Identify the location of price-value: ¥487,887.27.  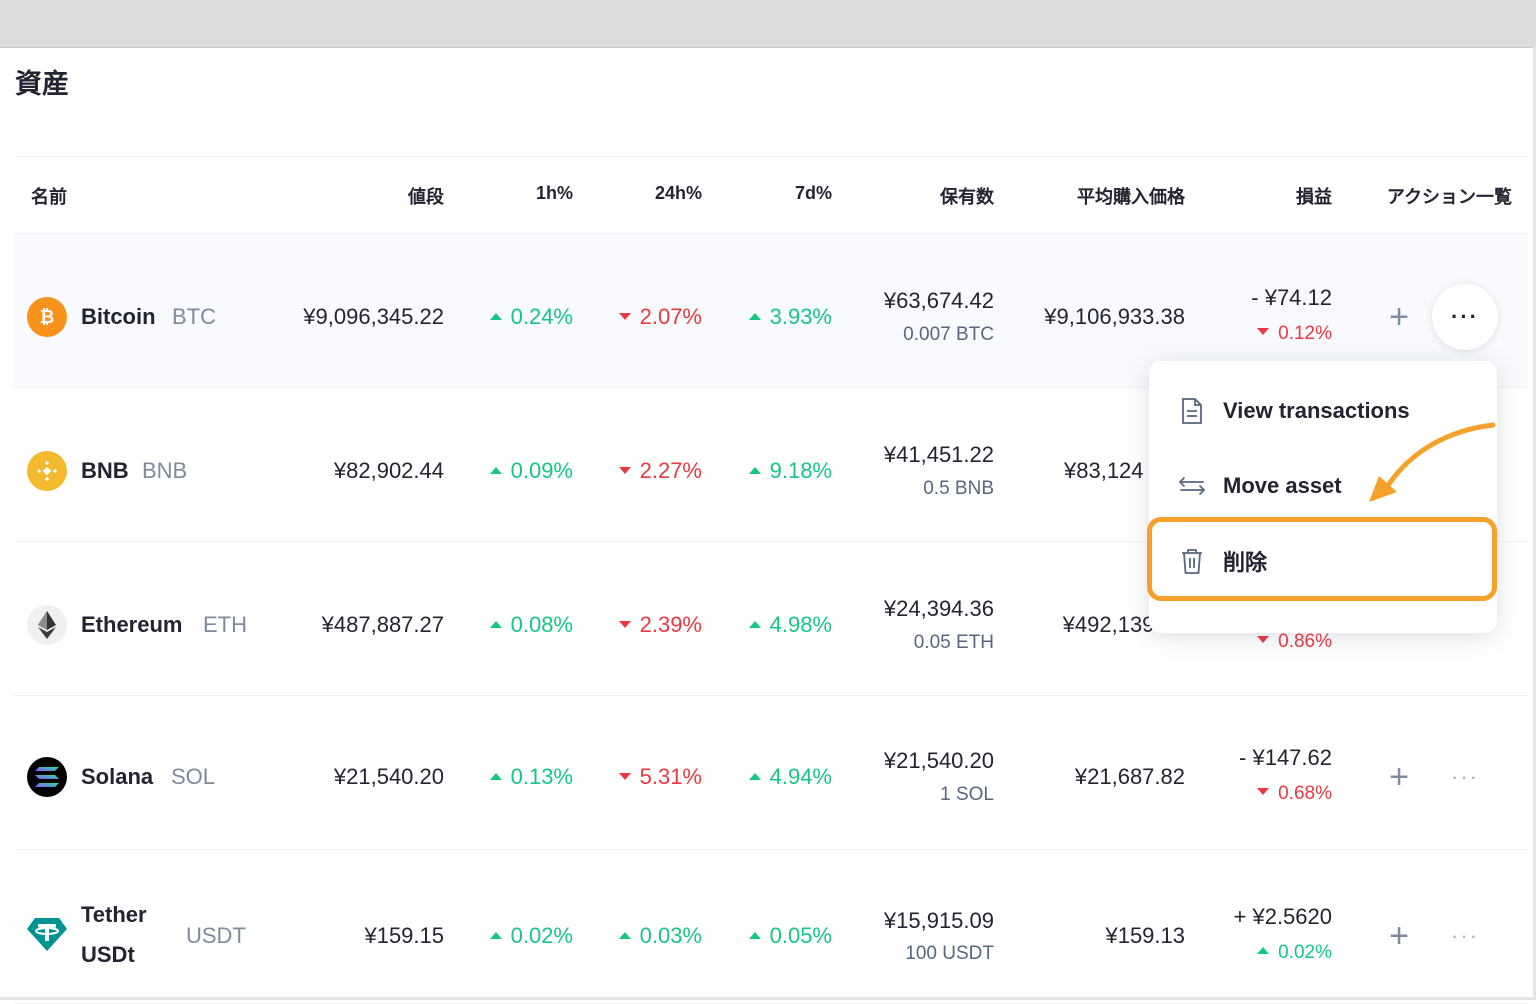
(382, 624).